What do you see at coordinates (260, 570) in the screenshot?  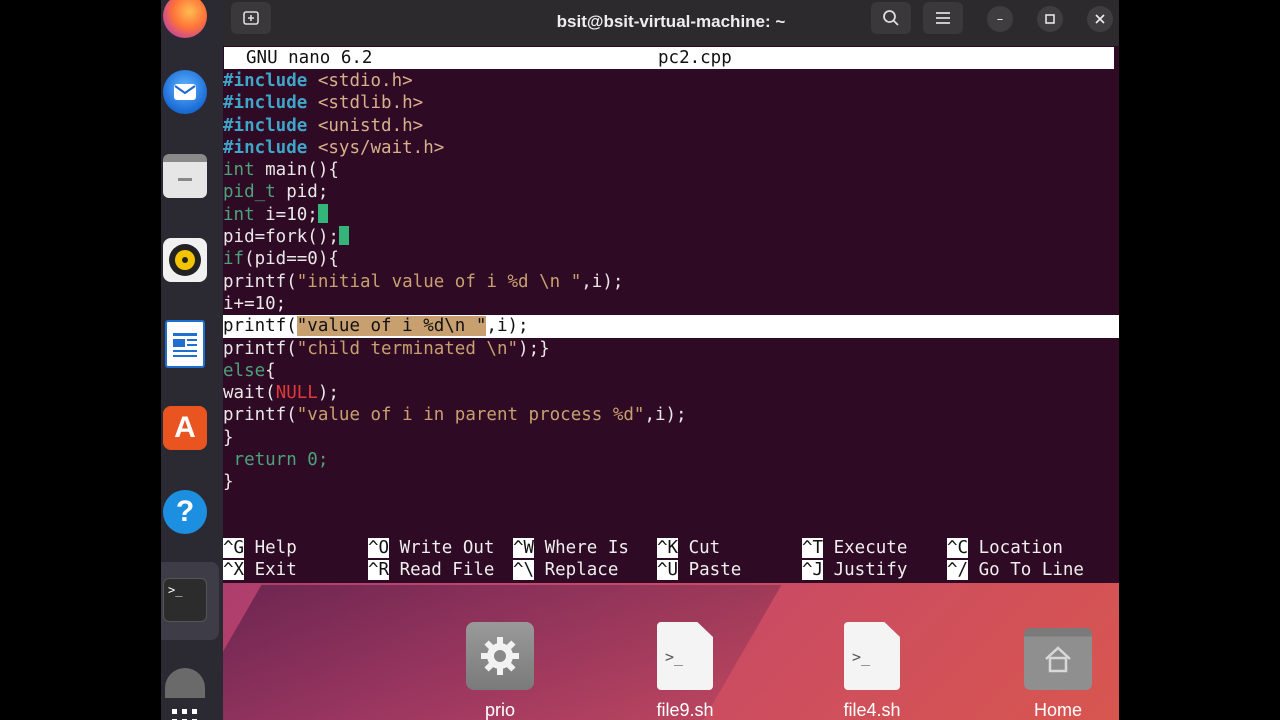 I see `shortcut-exit: ^X Exit` at bounding box center [260, 570].